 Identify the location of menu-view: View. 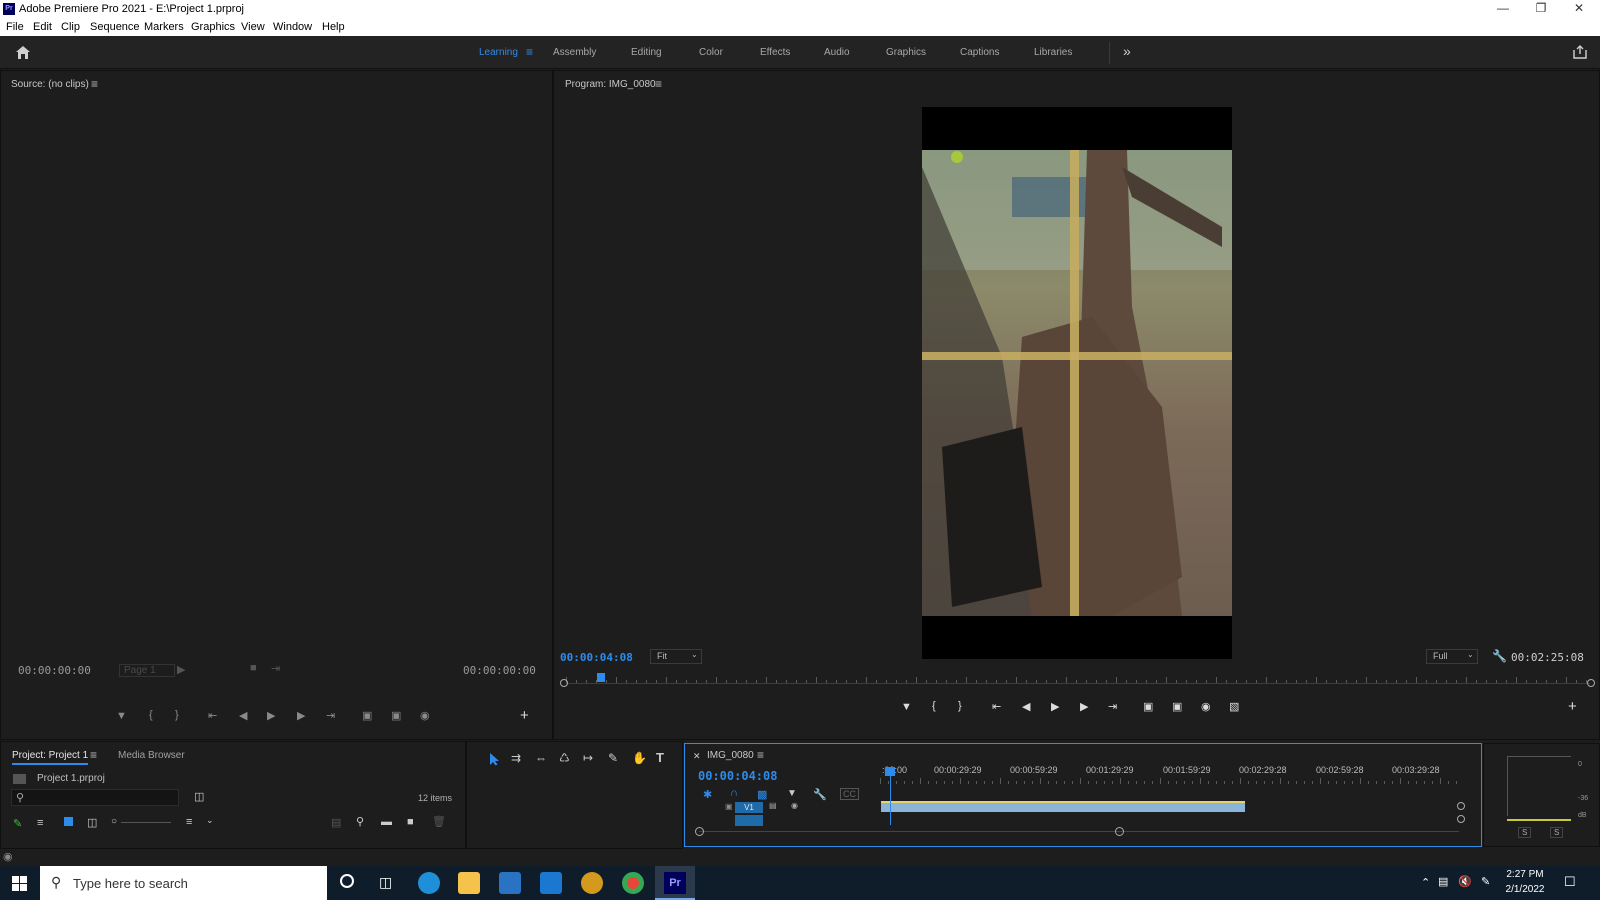
(253, 27).